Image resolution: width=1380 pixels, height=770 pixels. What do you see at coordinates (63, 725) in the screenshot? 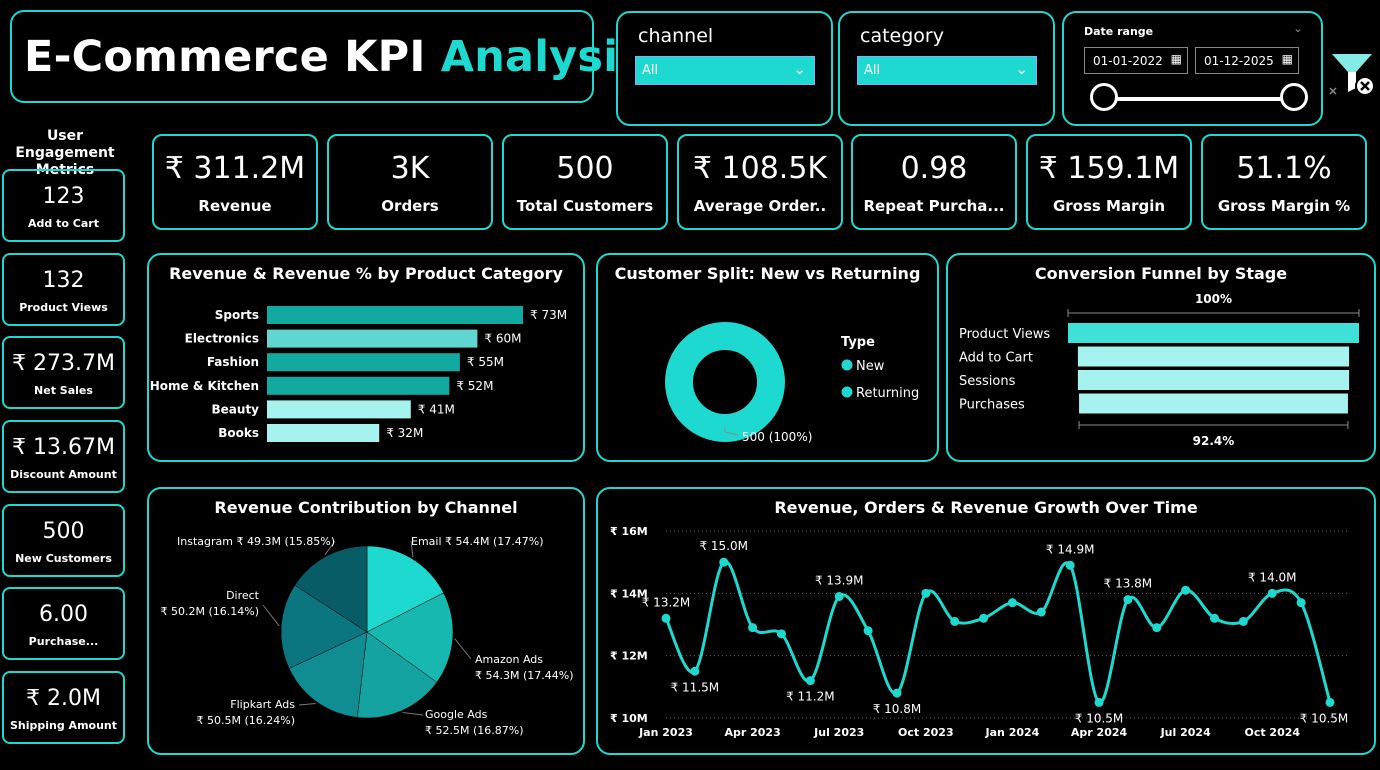
I see `card-label: Shipping Amount` at bounding box center [63, 725].